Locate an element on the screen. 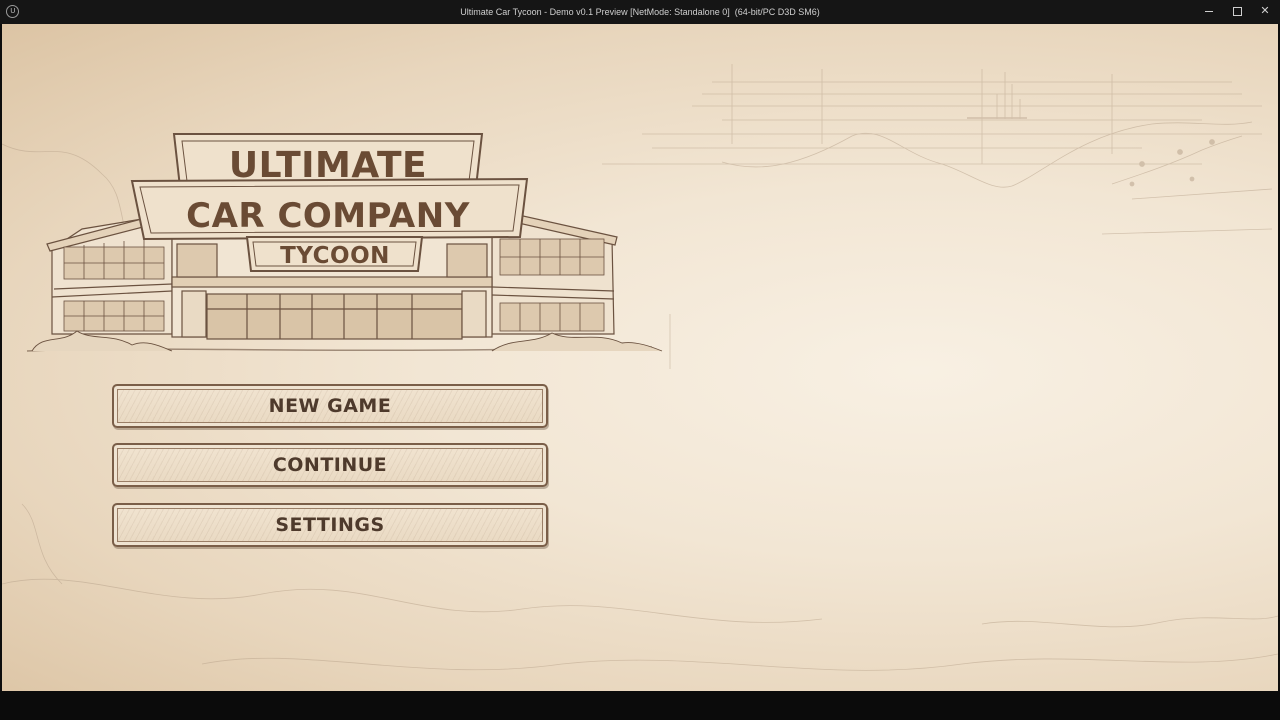 Image resolution: width=1280 pixels, height=720 pixels. settings-button: SETTINGS is located at coordinates (330, 525).